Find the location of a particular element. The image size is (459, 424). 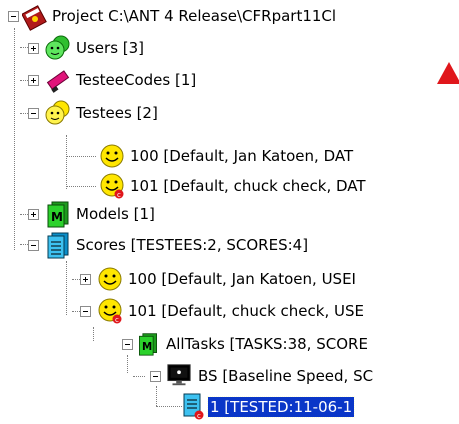

tree-item-label: Users [3] is located at coordinates (110, 48).